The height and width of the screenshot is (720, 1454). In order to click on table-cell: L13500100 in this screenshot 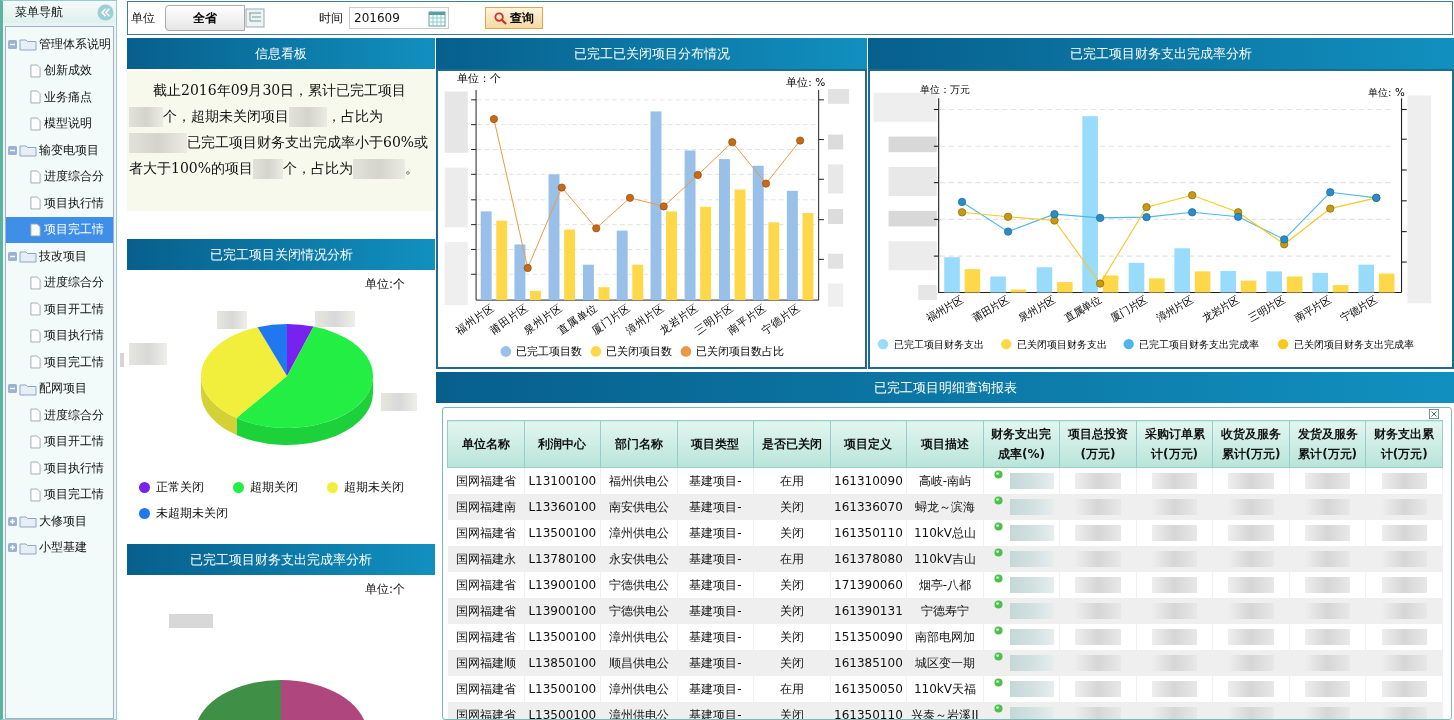, I will do `click(562, 710)`.